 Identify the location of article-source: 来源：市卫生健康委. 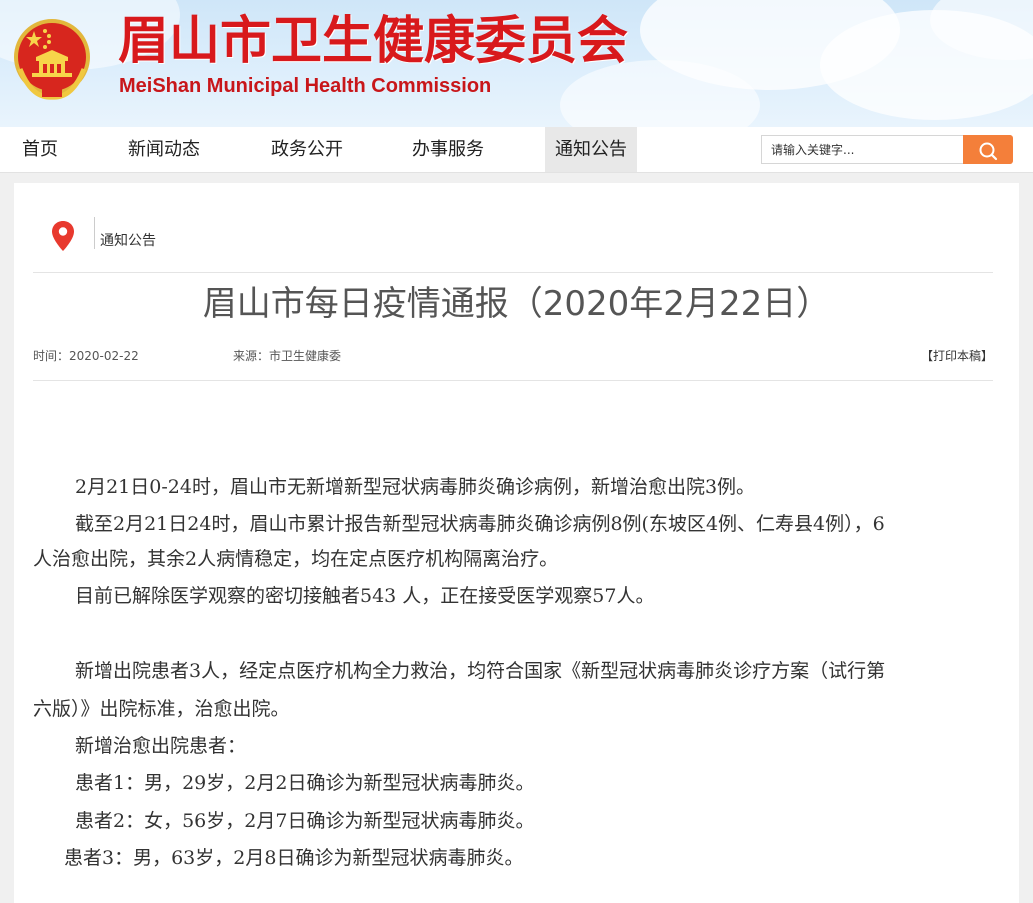
(287, 356).